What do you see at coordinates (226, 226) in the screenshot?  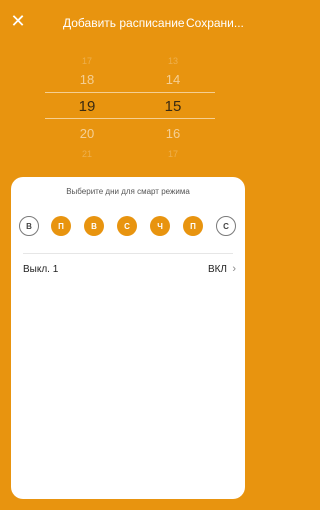 I see `day-toggle-saturday: С` at bounding box center [226, 226].